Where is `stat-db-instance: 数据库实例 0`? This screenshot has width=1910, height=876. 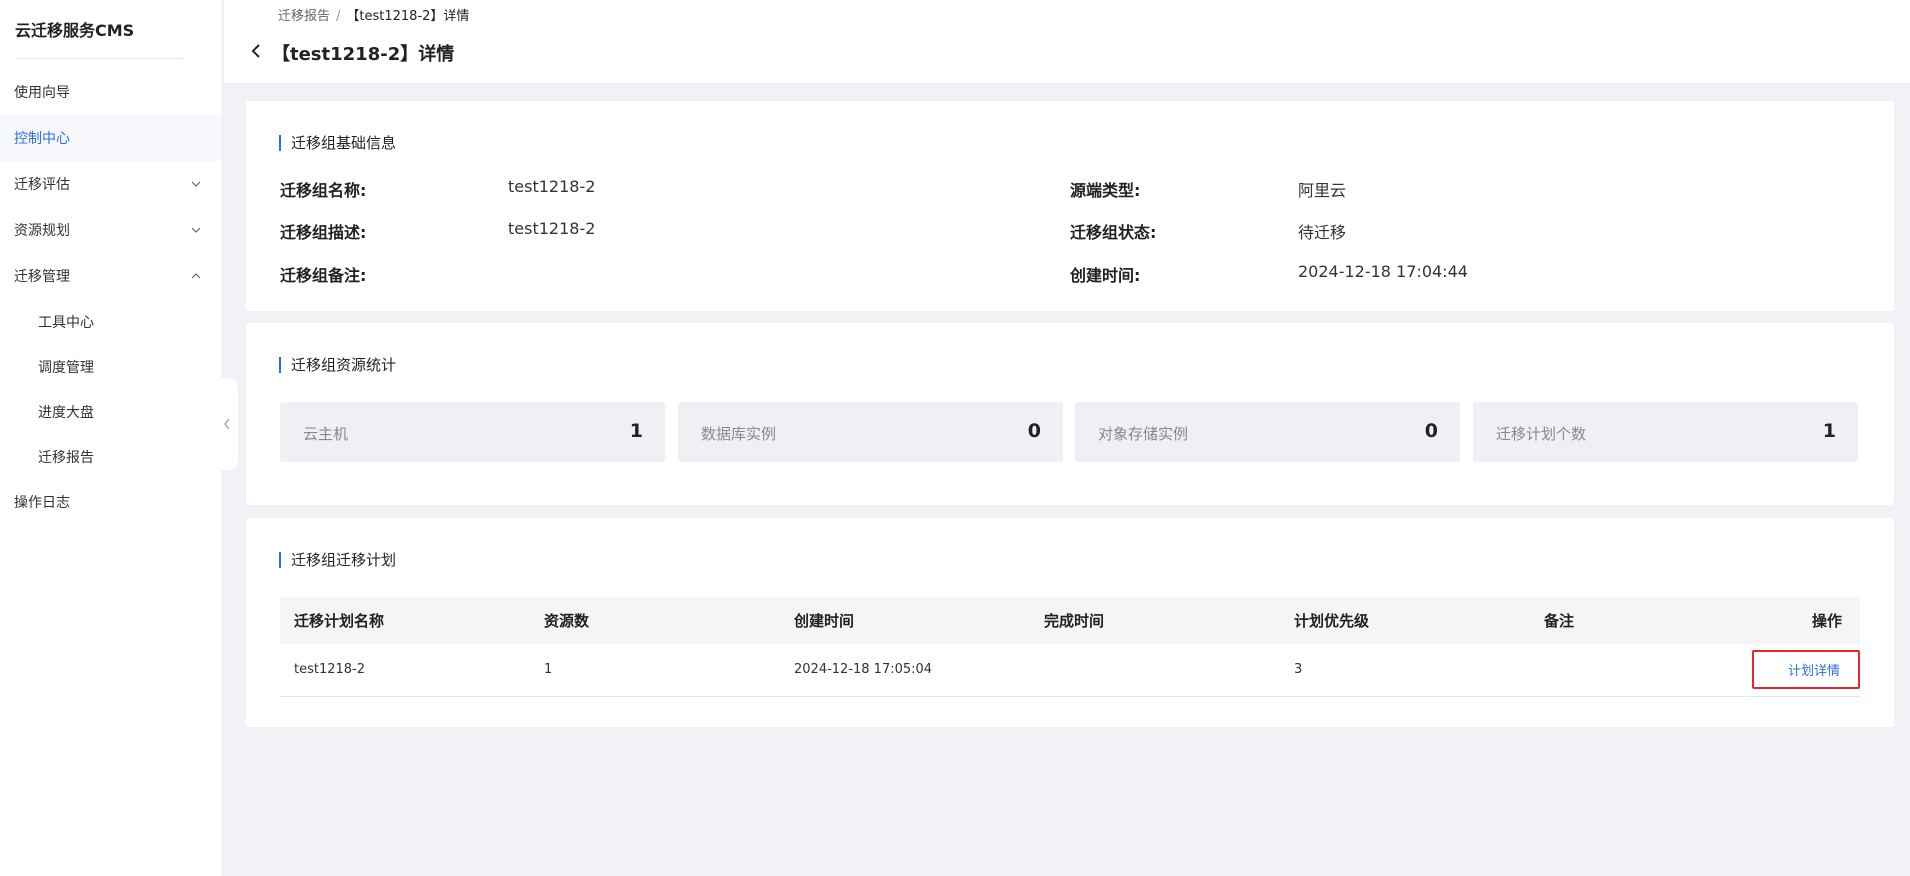 stat-db-instance: 数据库实例 0 is located at coordinates (870, 432).